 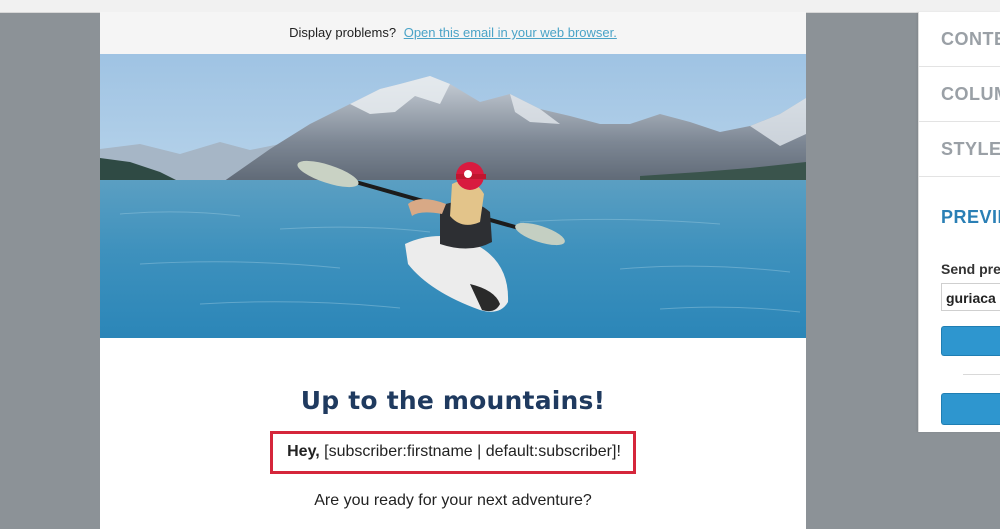 I want to click on send-preview-email-field: guriaca, so click(x=970, y=297).